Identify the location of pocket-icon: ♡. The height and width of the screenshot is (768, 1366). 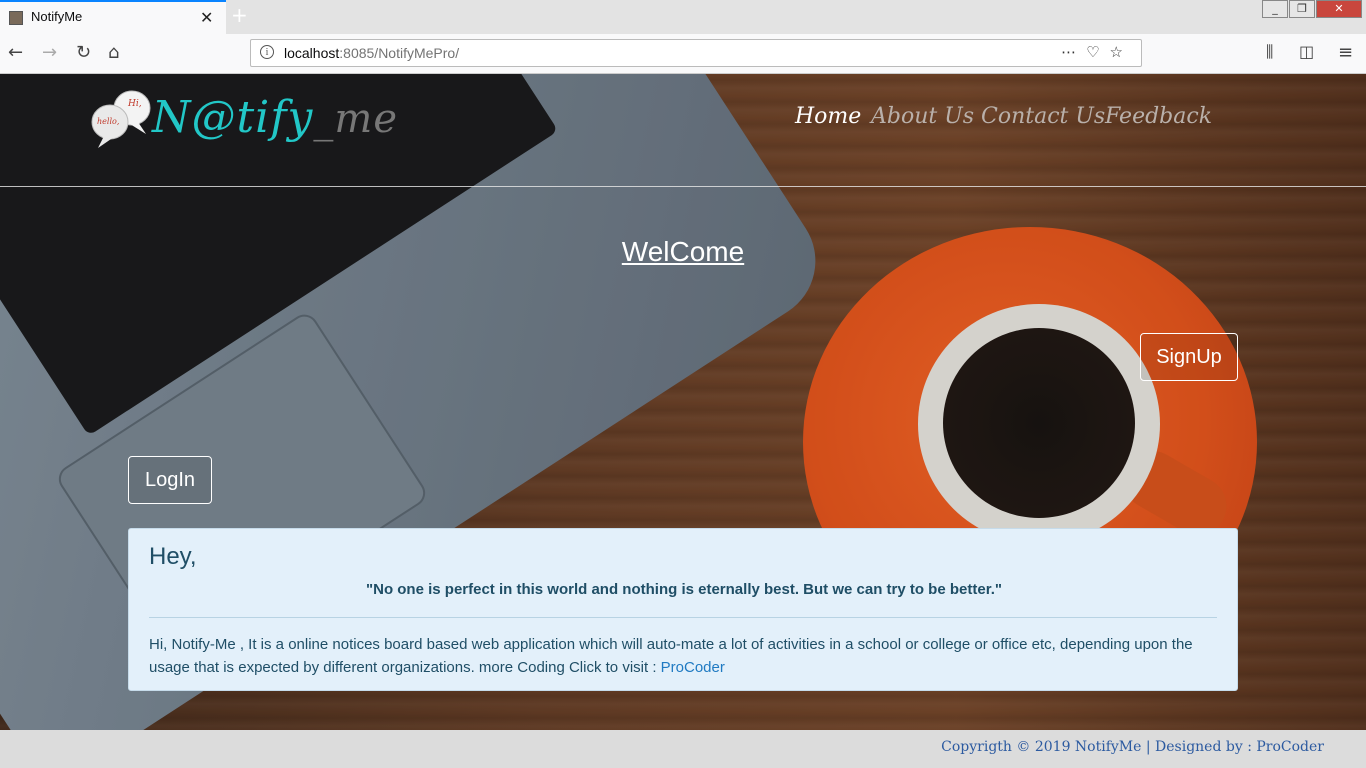
(1097, 52).